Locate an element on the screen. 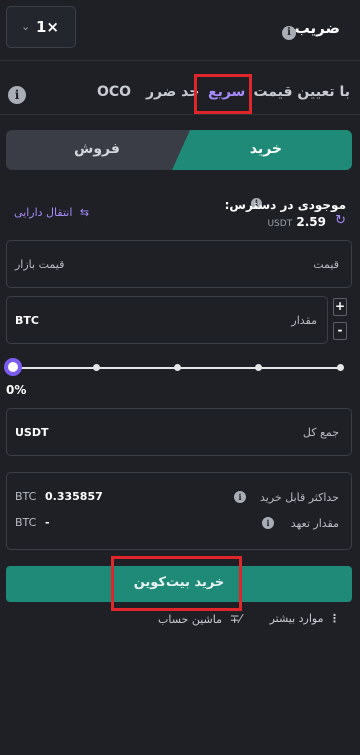 This screenshot has width=360, height=755. price-label: قیمت is located at coordinates (326, 264).